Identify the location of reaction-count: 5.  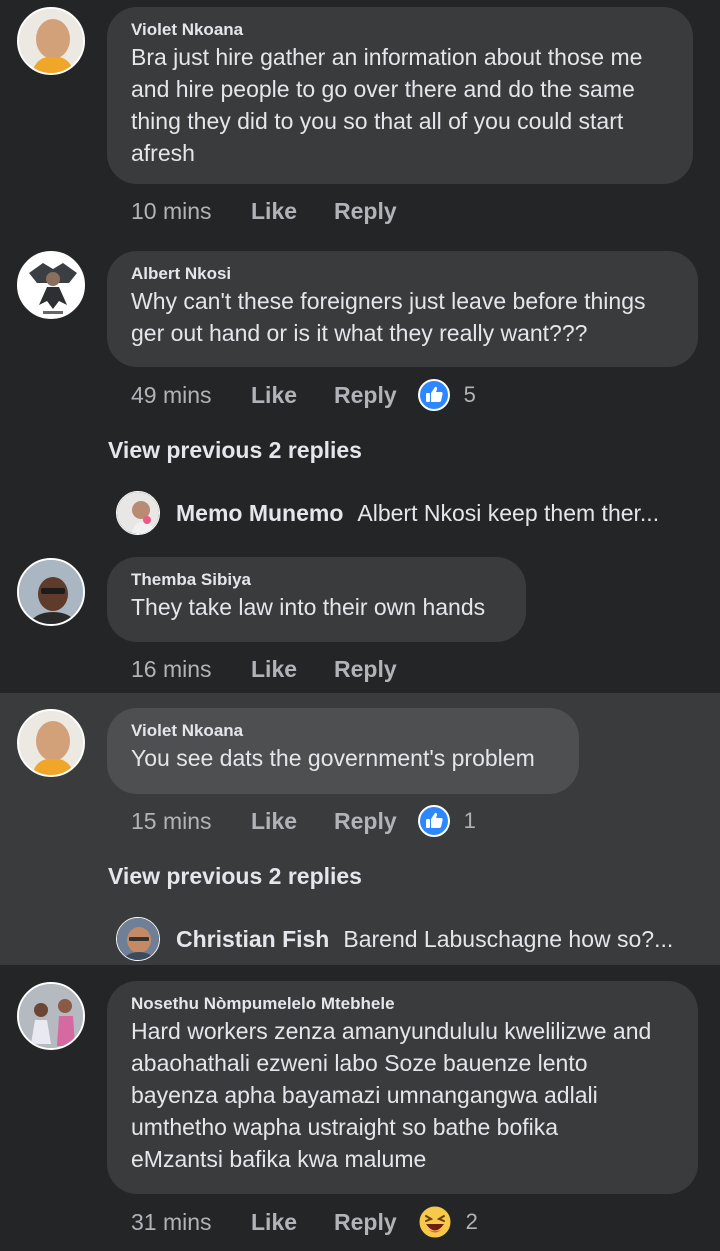
(446, 395).